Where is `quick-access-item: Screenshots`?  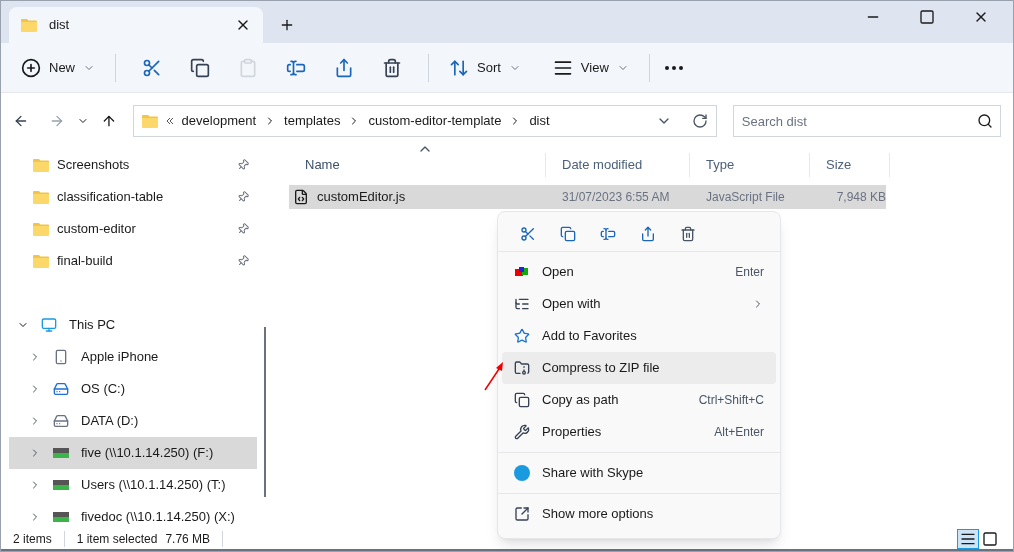
quick-access-item: Screenshots is located at coordinates (133, 165).